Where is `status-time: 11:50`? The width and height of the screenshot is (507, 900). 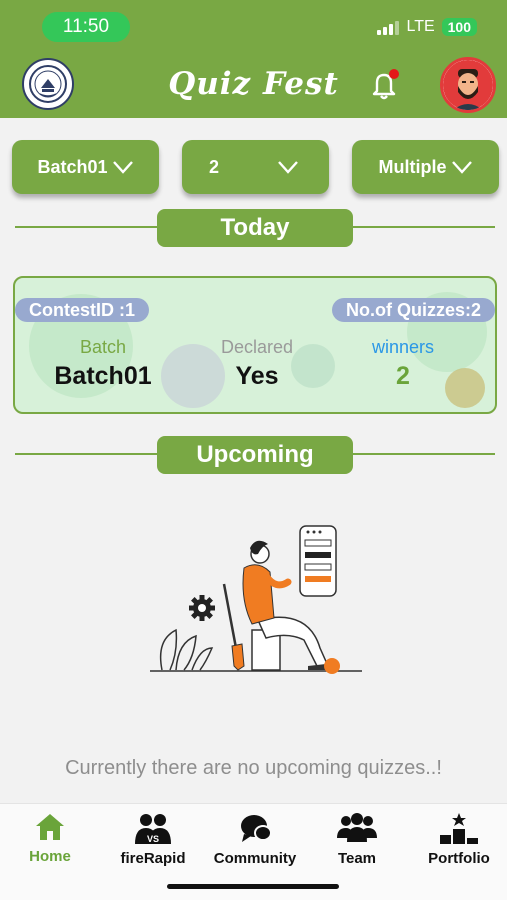 status-time: 11:50 is located at coordinates (86, 27).